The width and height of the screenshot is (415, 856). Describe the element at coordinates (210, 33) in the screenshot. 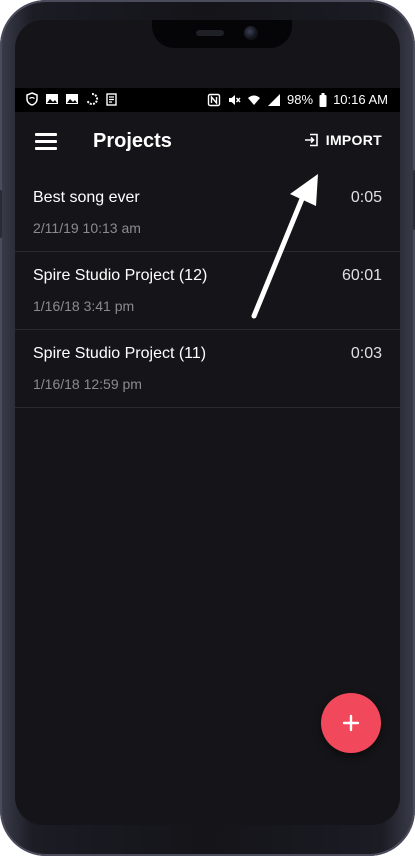

I see `speaker-grille` at that location.